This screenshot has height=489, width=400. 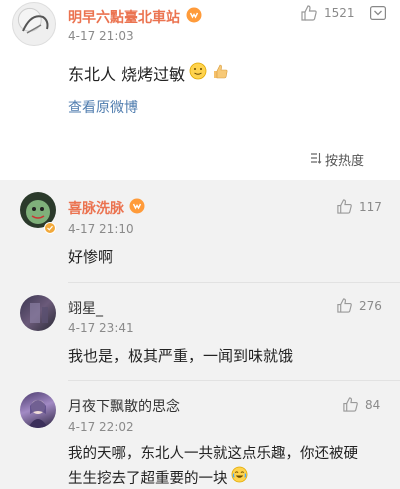 I want to click on like-button: 1521, so click(x=327, y=13).